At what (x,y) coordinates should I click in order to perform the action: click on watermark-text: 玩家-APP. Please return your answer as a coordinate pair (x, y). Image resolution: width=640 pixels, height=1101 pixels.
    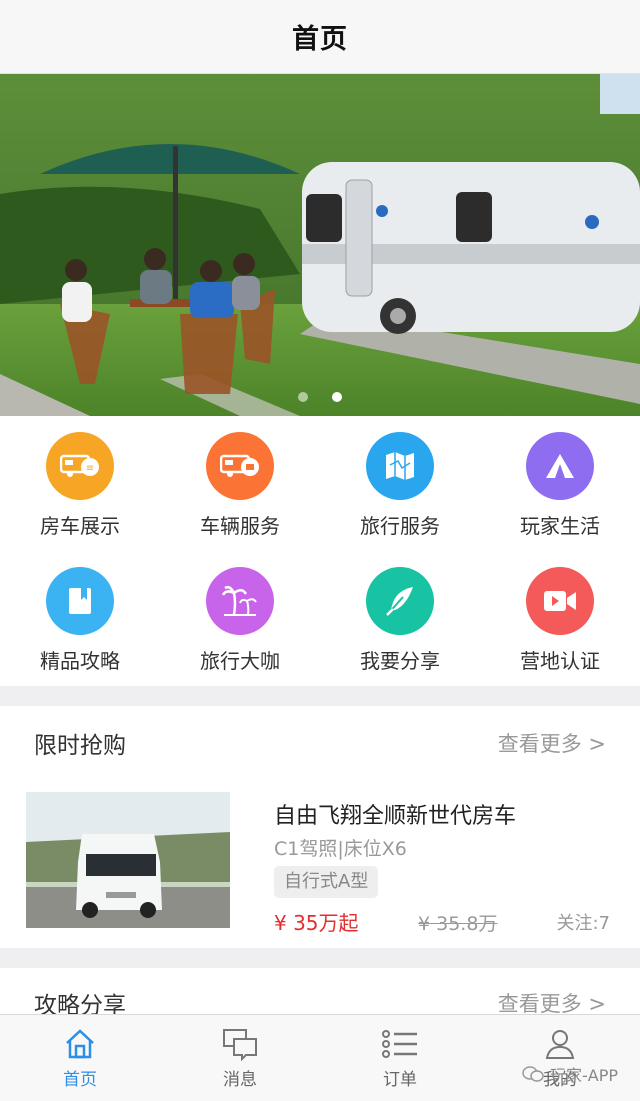
    Looking at the image, I should click on (583, 1075).